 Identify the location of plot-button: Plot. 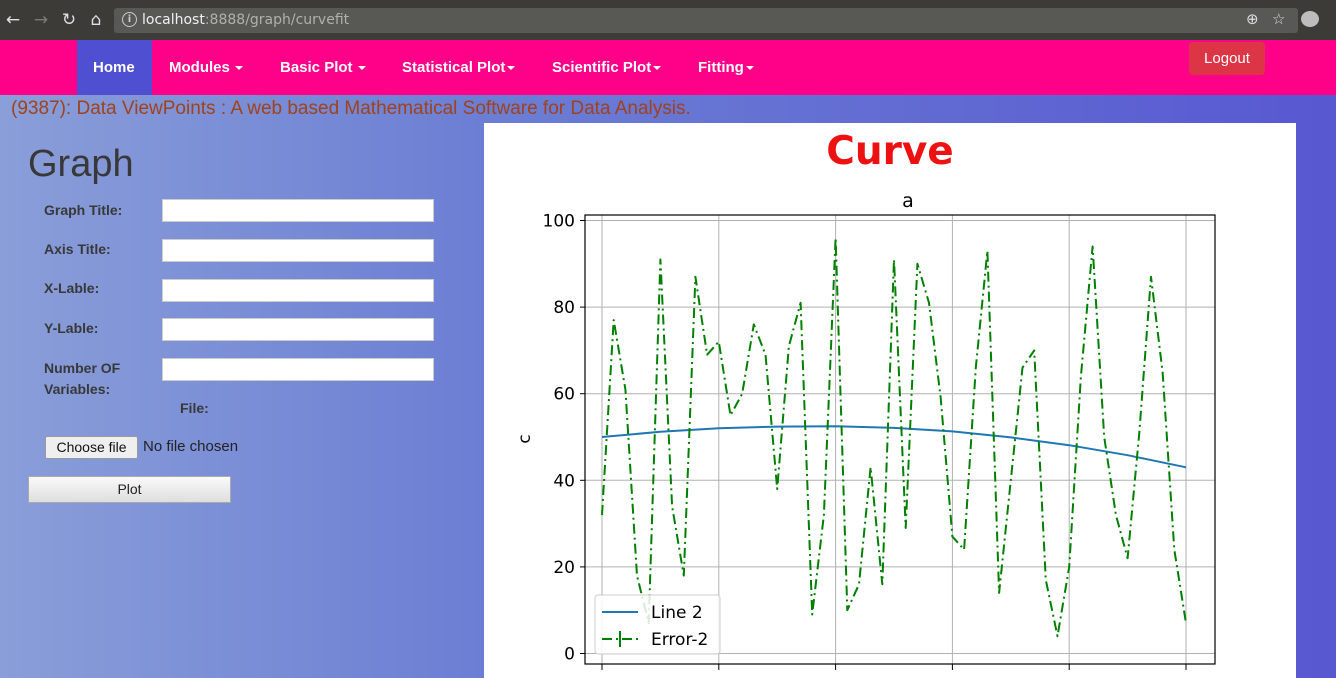
(129, 489).